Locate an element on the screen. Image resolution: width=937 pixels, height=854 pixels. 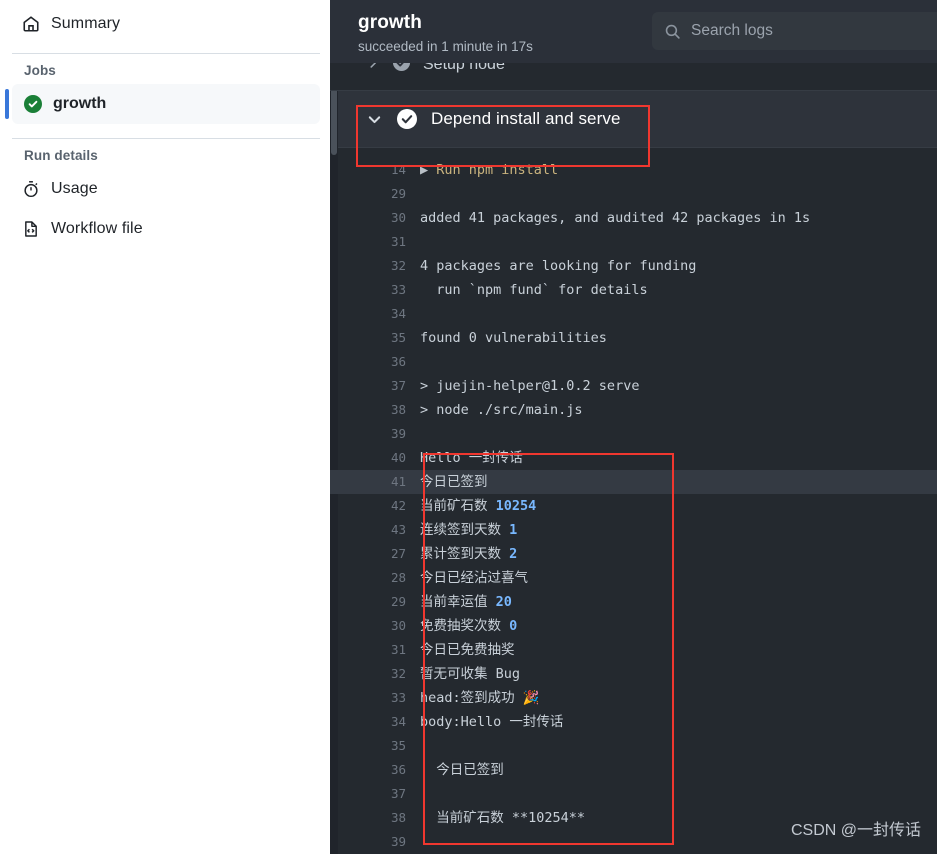
log-line-content: > node ./src/main.js is located at coordinates (501, 410).